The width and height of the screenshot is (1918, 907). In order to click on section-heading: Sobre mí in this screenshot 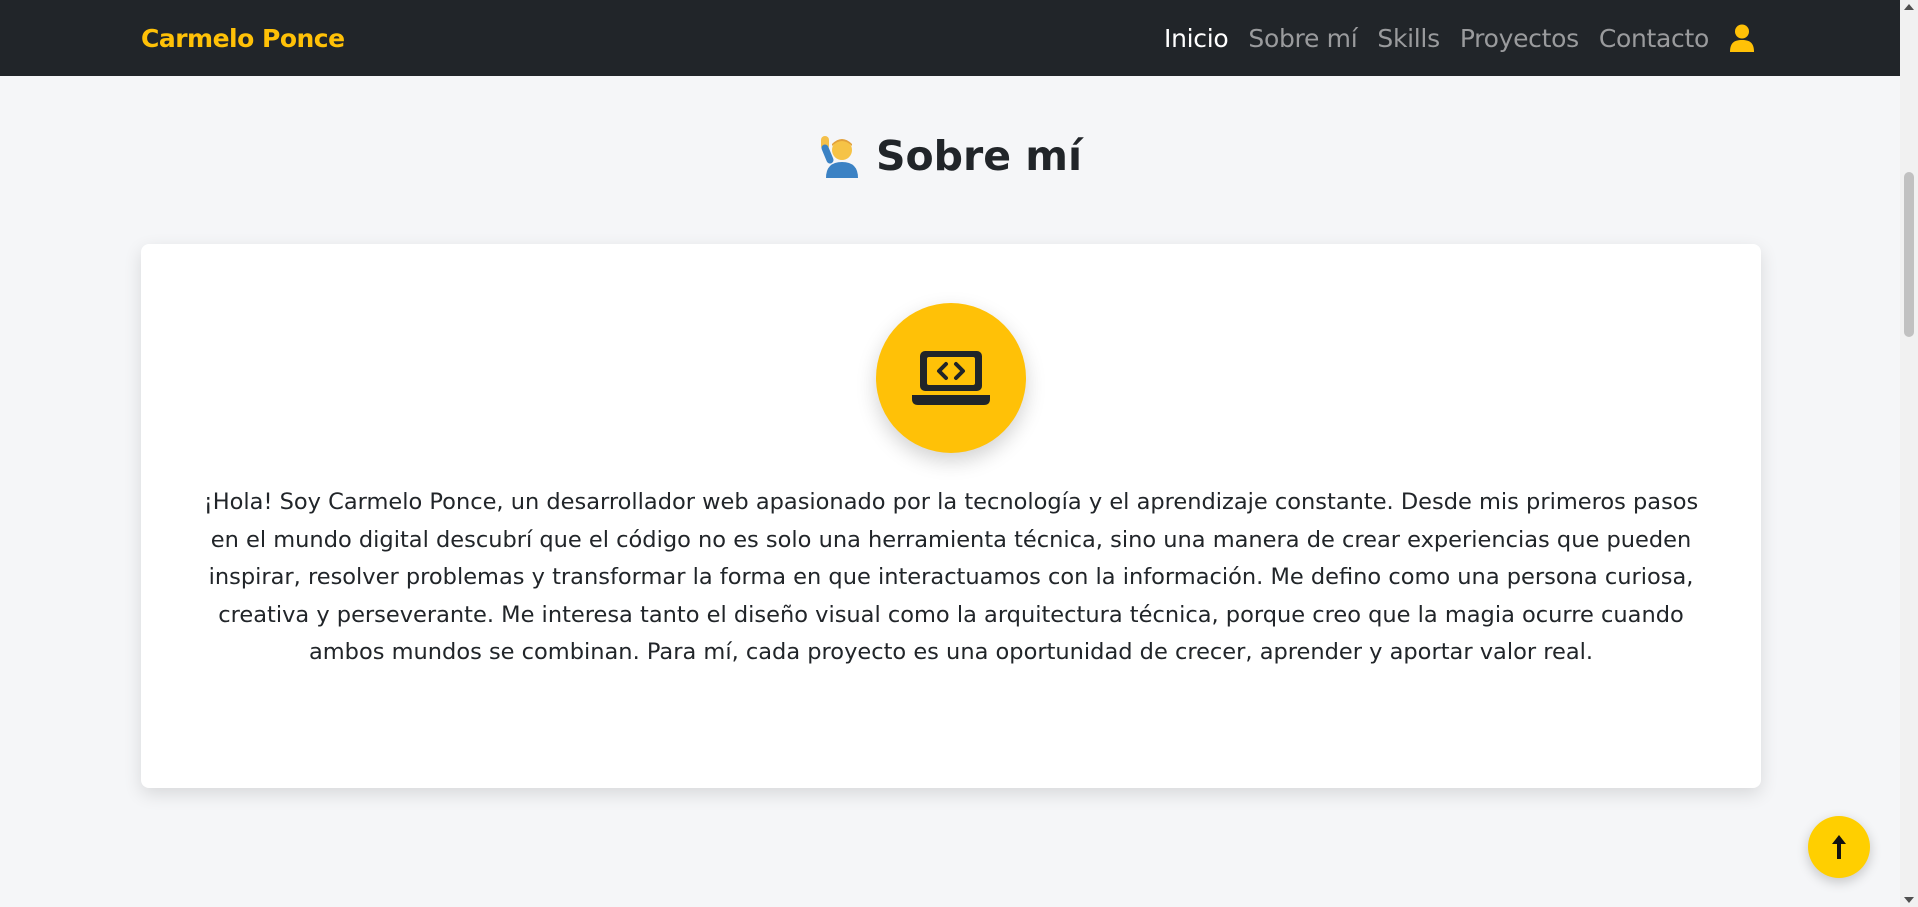, I will do `click(950, 156)`.